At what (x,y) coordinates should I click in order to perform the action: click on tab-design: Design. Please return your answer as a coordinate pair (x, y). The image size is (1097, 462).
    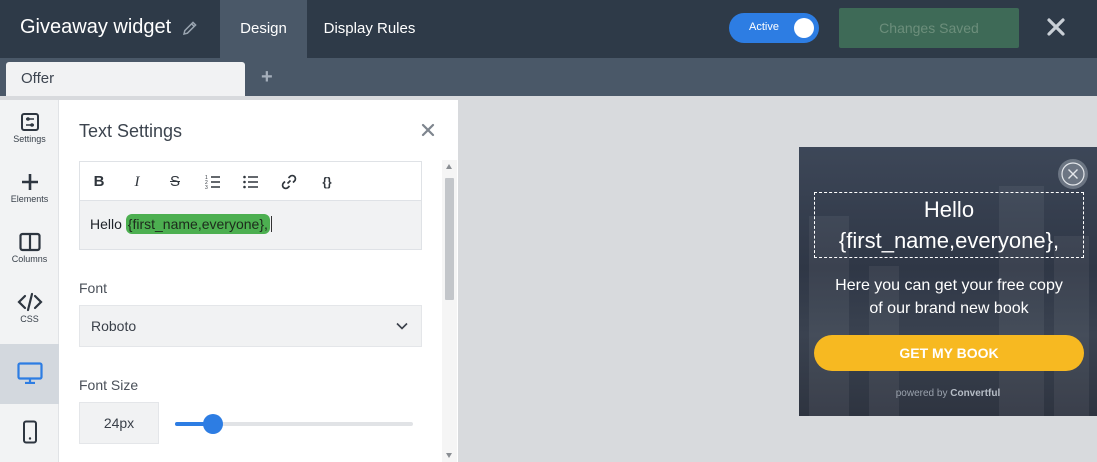
    Looking at the image, I should click on (263, 29).